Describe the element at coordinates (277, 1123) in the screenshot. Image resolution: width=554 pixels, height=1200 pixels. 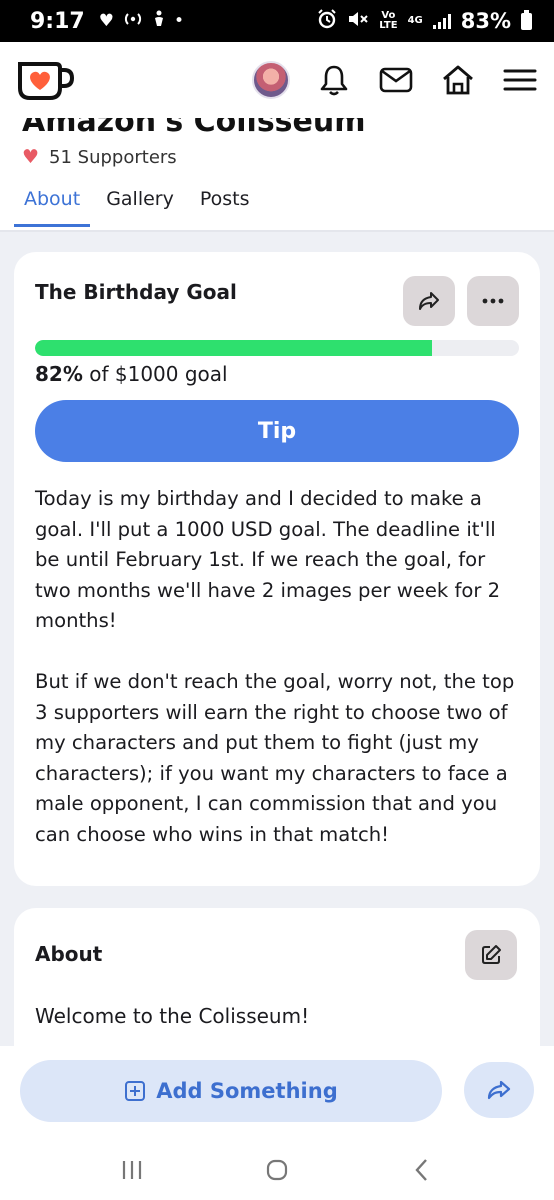
I see `bottom-bar: Add Something` at that location.